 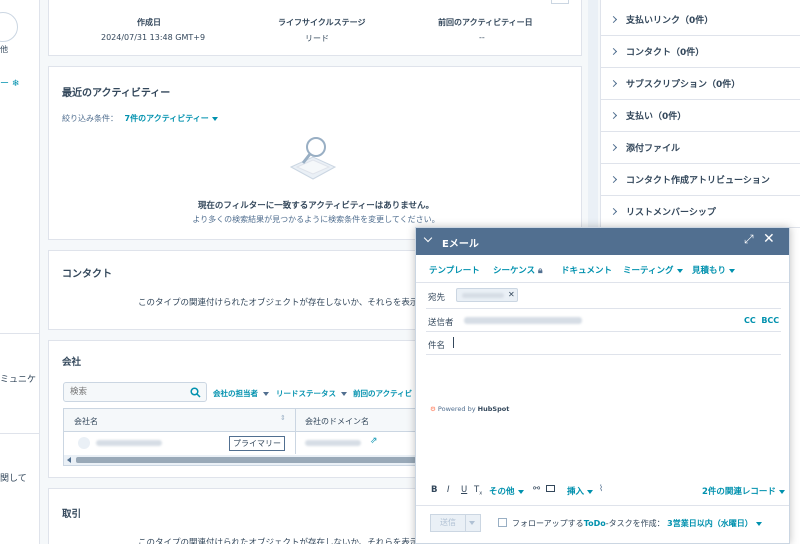 What do you see at coordinates (560, 2) in the screenshot?
I see `summary-corner-button` at bounding box center [560, 2].